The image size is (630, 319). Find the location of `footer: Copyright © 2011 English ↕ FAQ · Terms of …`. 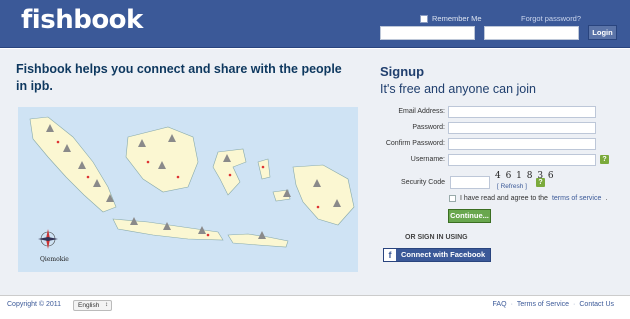

footer: Copyright © 2011 English ↕ FAQ · Terms of … is located at coordinates (315, 307).